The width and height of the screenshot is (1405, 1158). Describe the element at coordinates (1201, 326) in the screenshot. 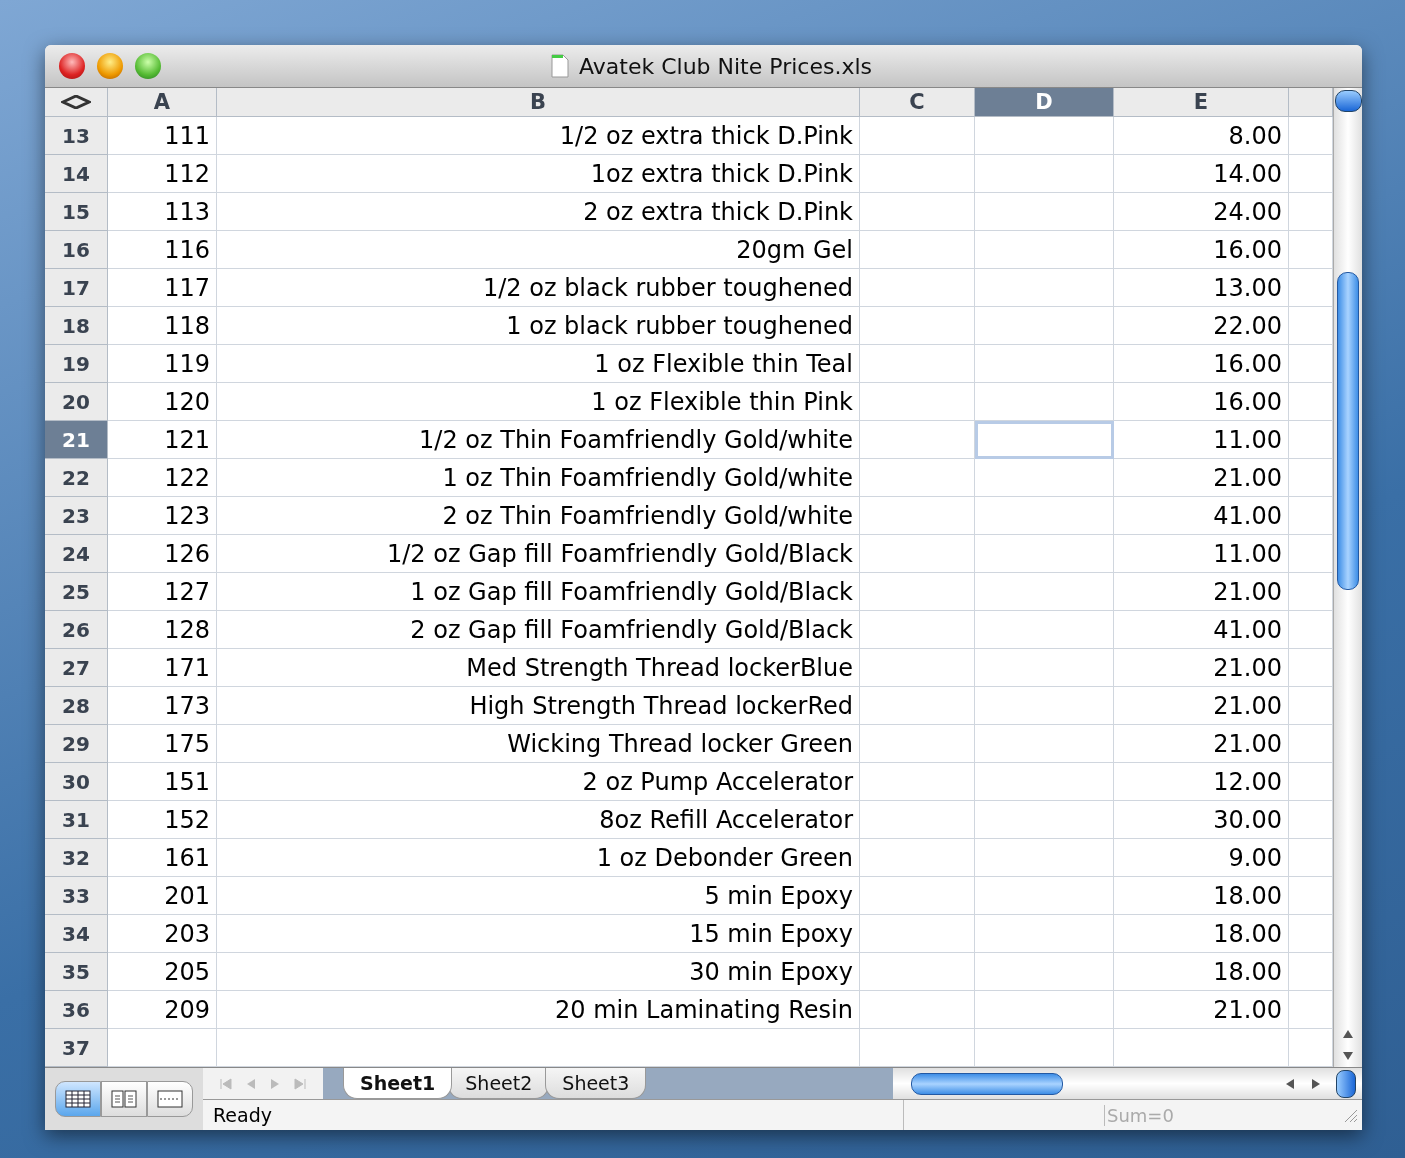

I see `table-cell: 22.00` at that location.